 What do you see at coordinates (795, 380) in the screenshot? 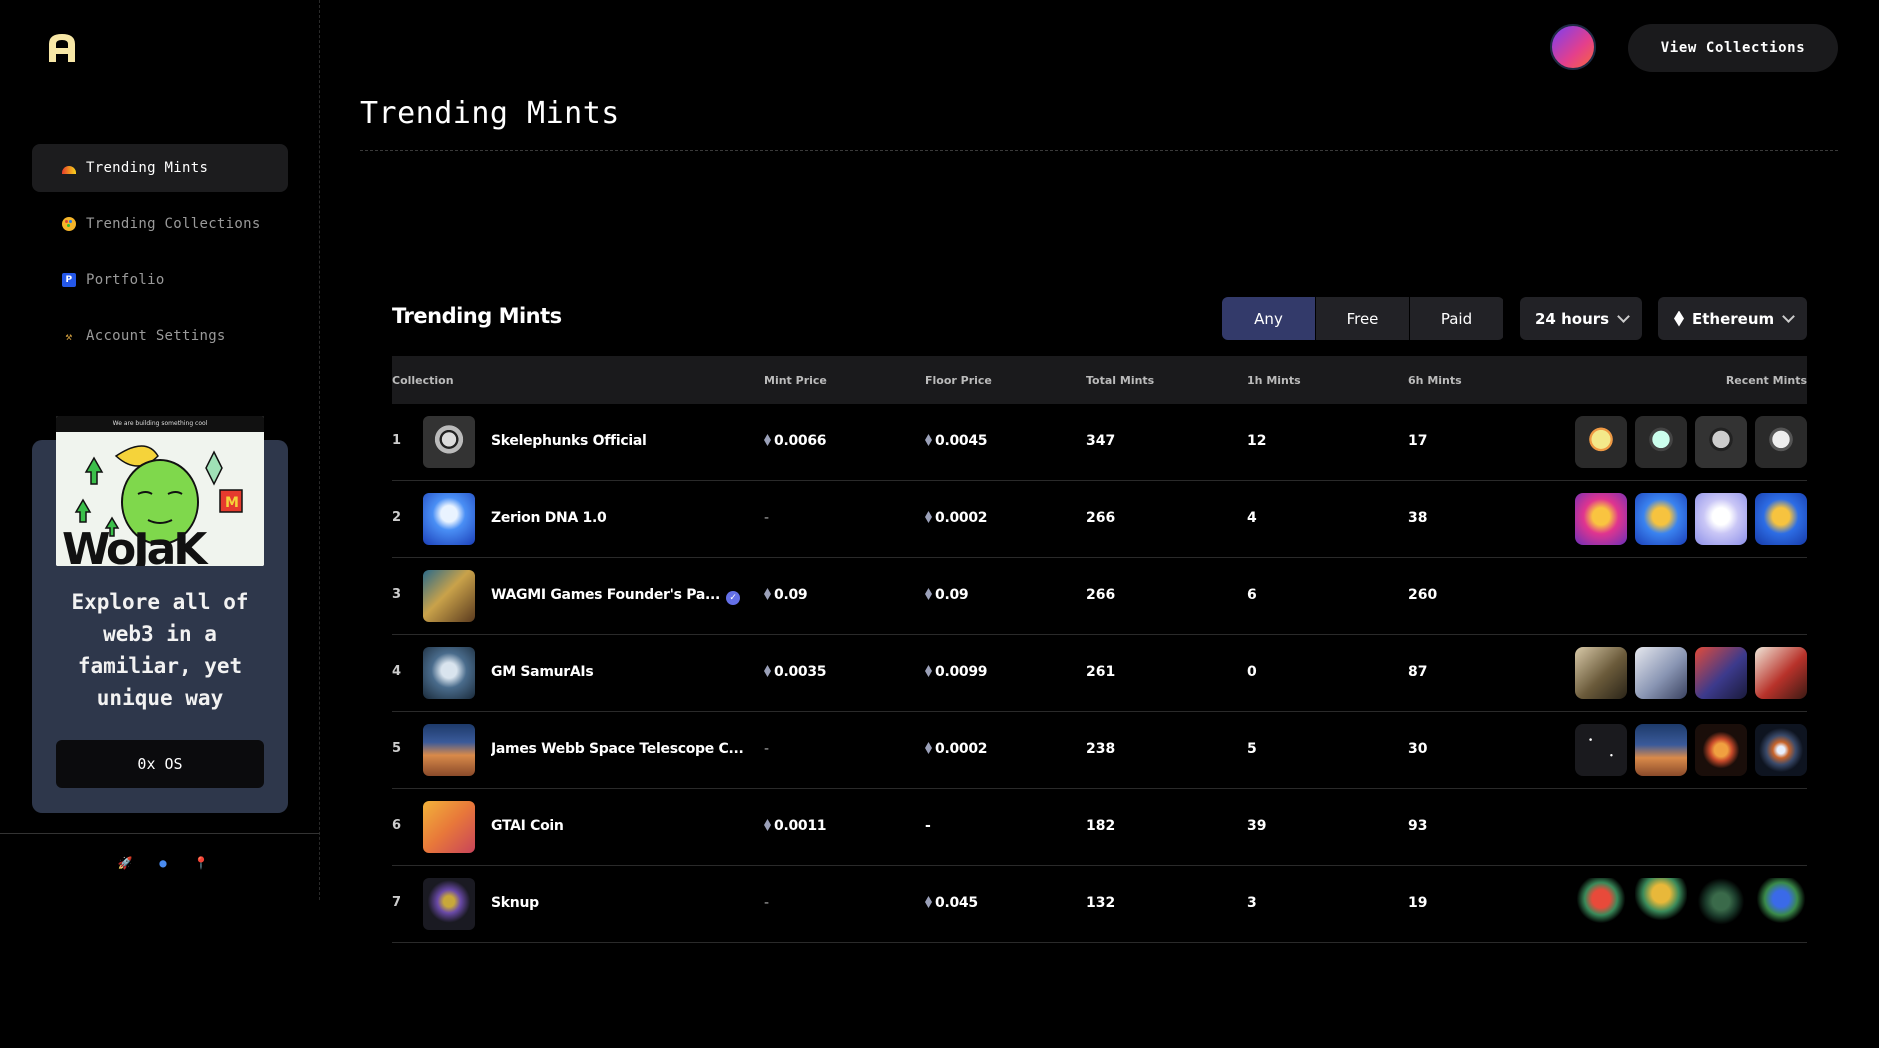
I see `column-header-mint-price: Mint Price` at bounding box center [795, 380].